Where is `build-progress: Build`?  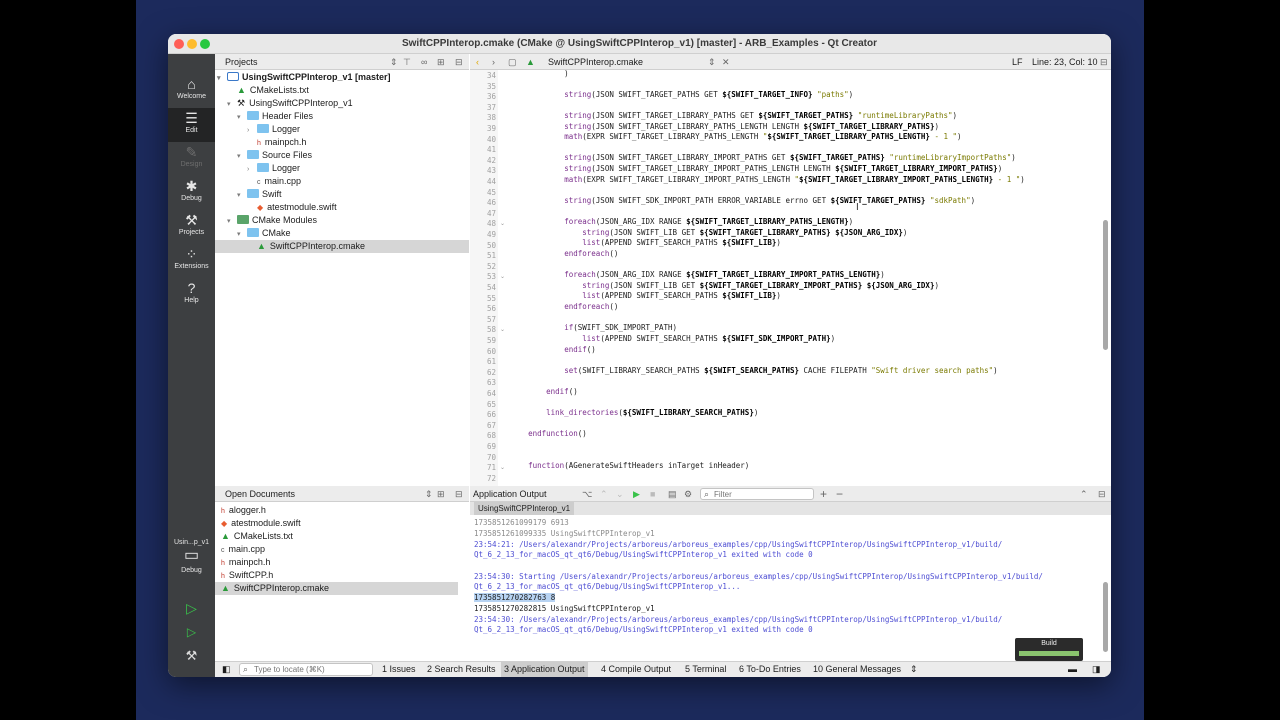
build-progress: Build is located at coordinates (1049, 649).